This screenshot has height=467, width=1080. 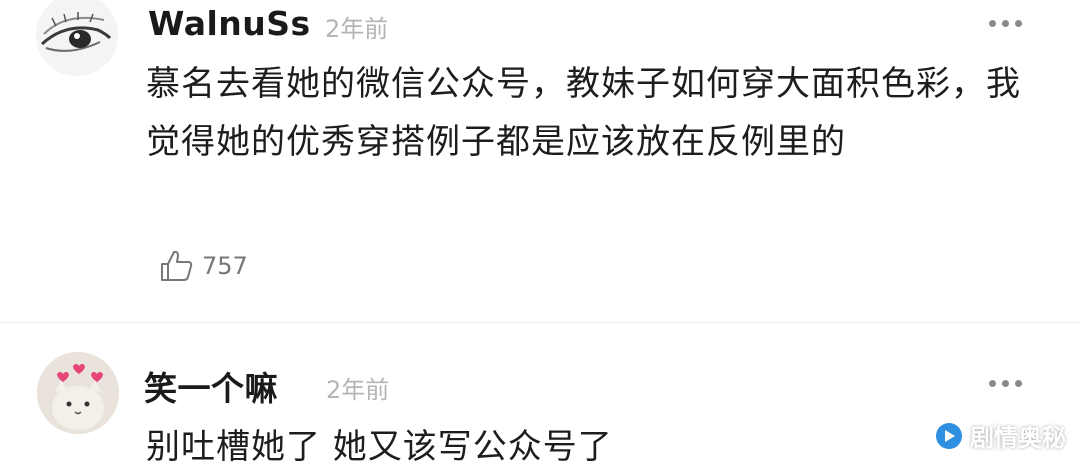 What do you see at coordinates (177, 265) in the screenshot?
I see `thumbs-up-icon` at bounding box center [177, 265].